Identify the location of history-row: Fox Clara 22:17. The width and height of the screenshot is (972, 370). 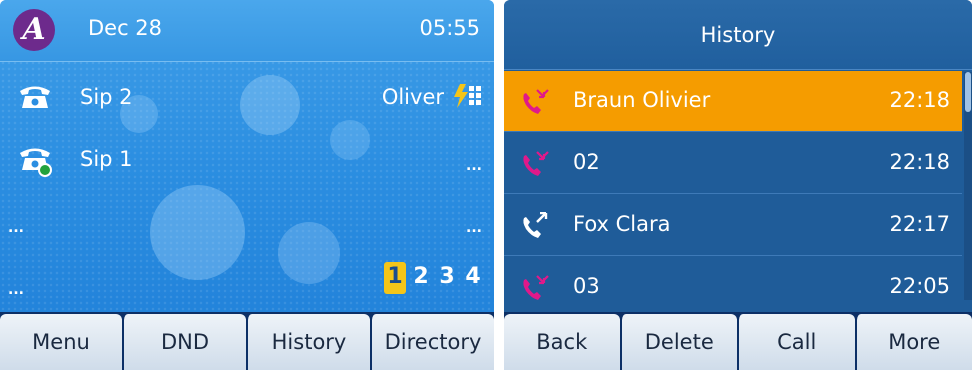
(733, 225).